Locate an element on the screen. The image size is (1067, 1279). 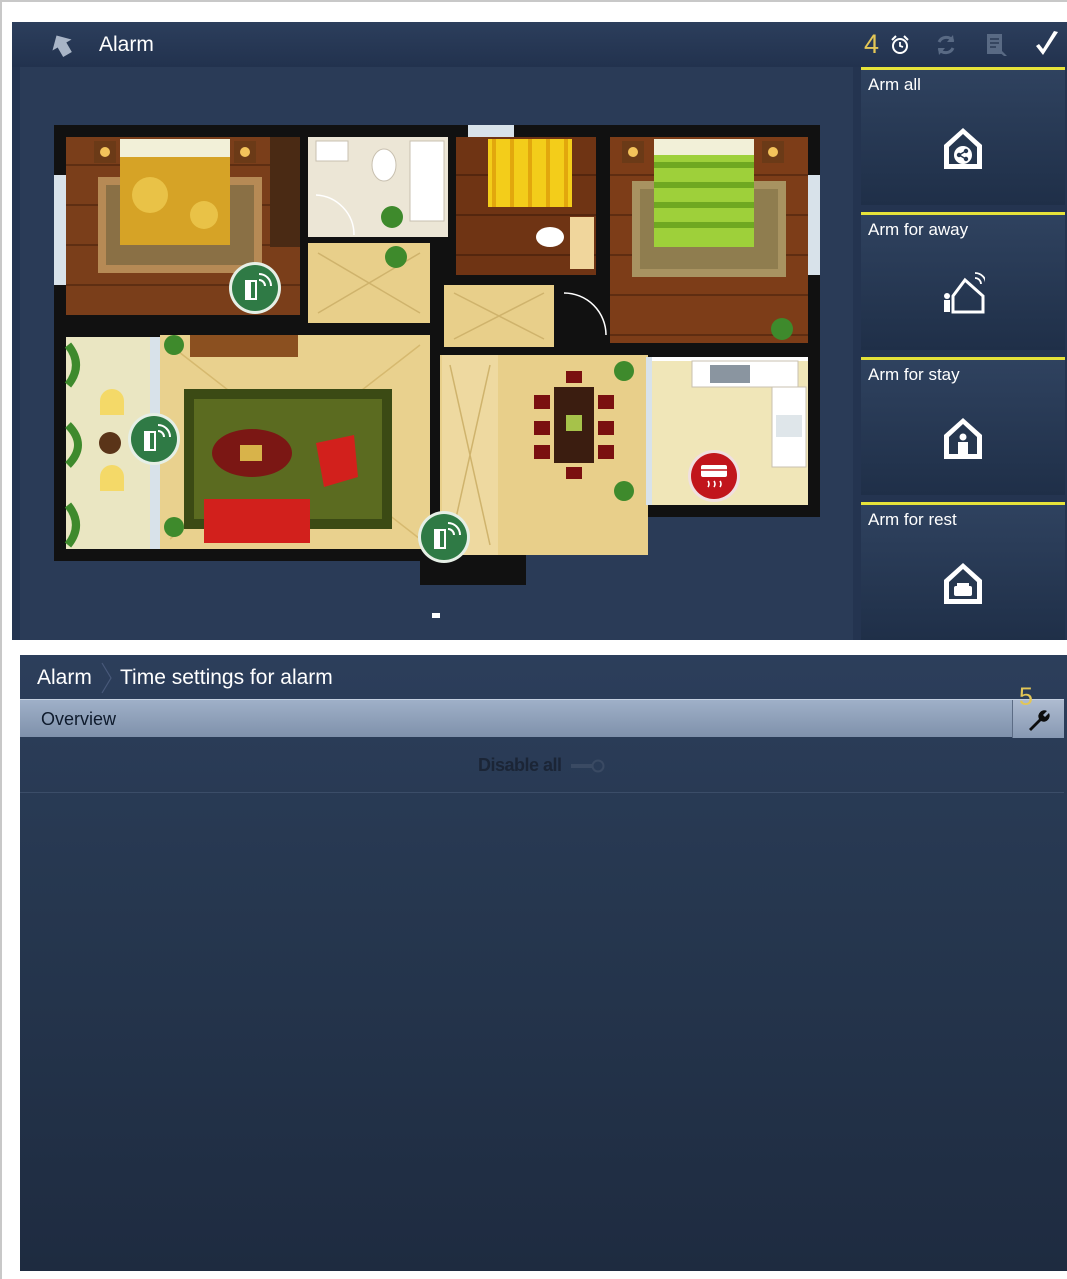
breadcrumb-separator-icon is located at coordinates (106, 678).